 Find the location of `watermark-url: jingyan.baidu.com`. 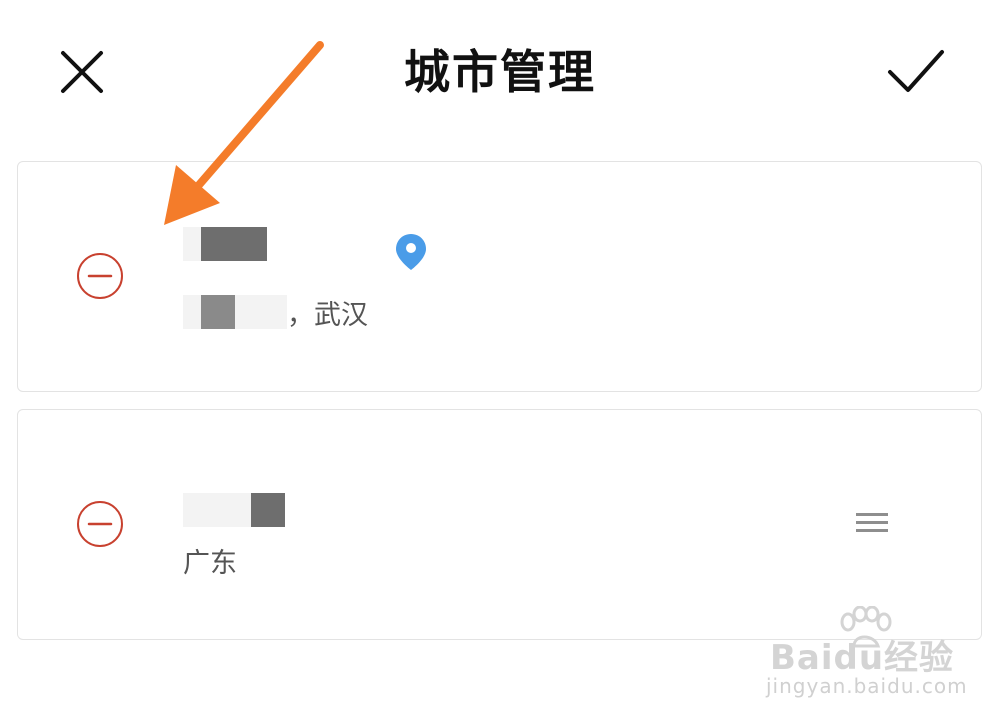

watermark-url: jingyan.baidu.com is located at coordinates (867, 686).